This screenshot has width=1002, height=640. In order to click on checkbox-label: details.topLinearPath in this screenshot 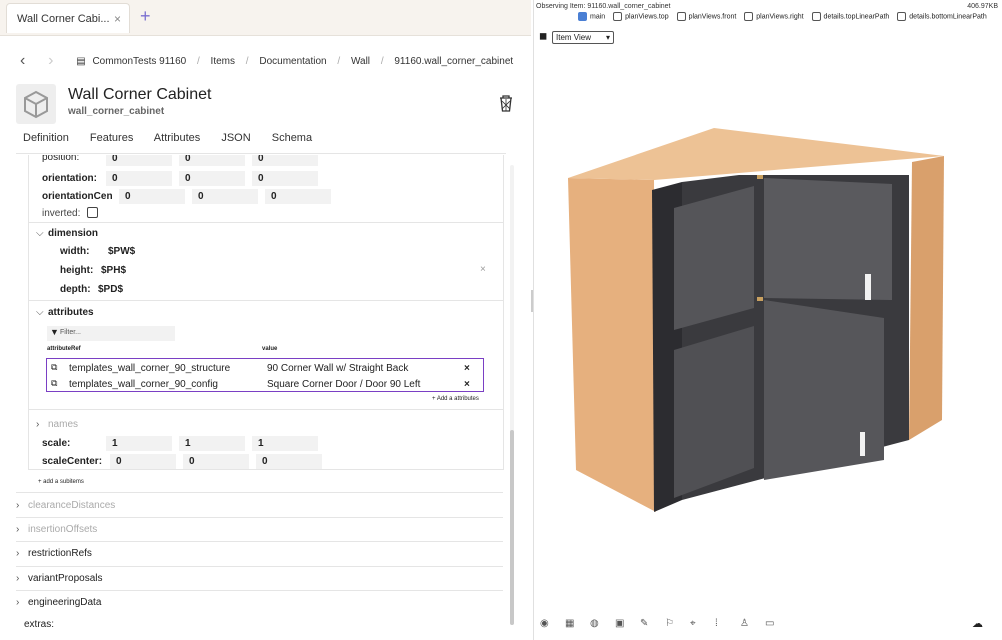, I will do `click(856, 17)`.